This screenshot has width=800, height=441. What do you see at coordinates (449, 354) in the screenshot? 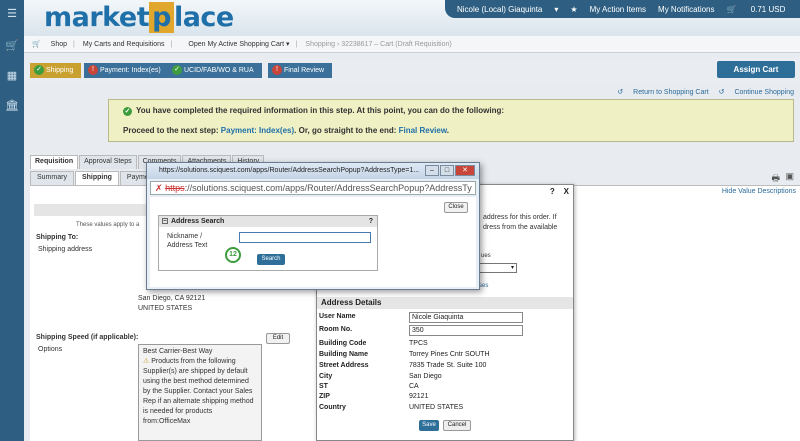
I see `field-value: Torrey Pines Cntr SOUTH` at bounding box center [449, 354].